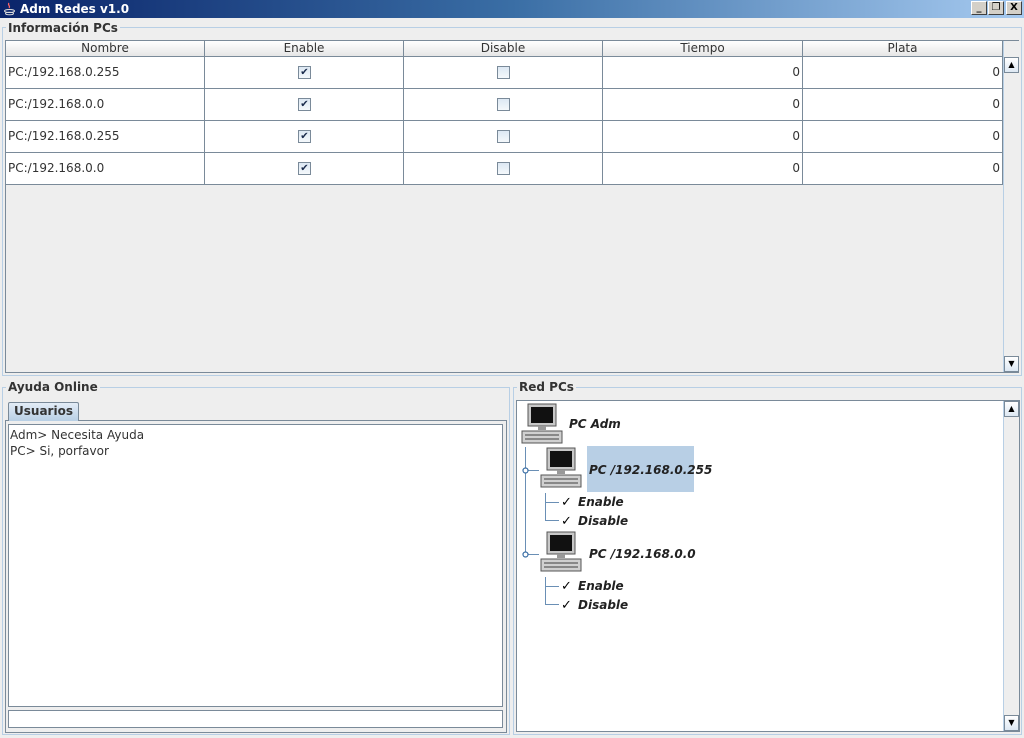 The height and width of the screenshot is (738, 1024). I want to click on tree-vertical-scrollbar: ▲ ▼, so click(1011, 566).